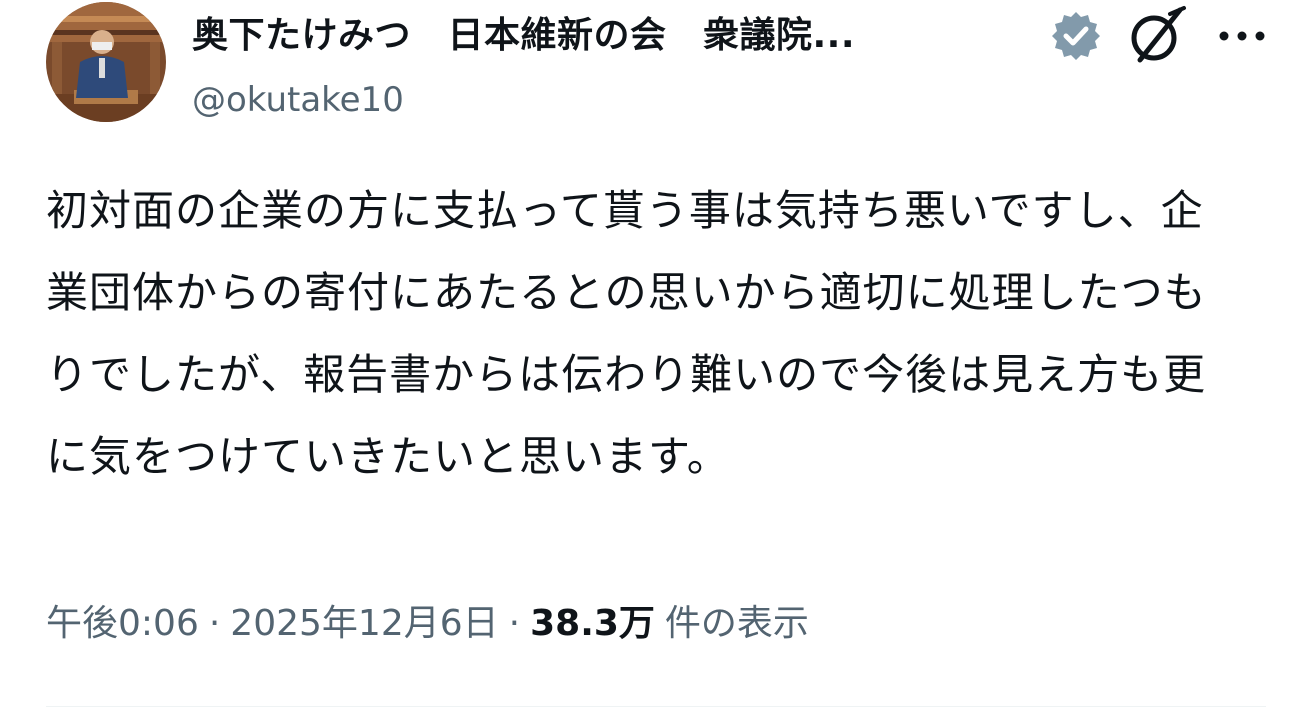 The image size is (1300, 716). I want to click on grok-icon, so click(1157, 35).